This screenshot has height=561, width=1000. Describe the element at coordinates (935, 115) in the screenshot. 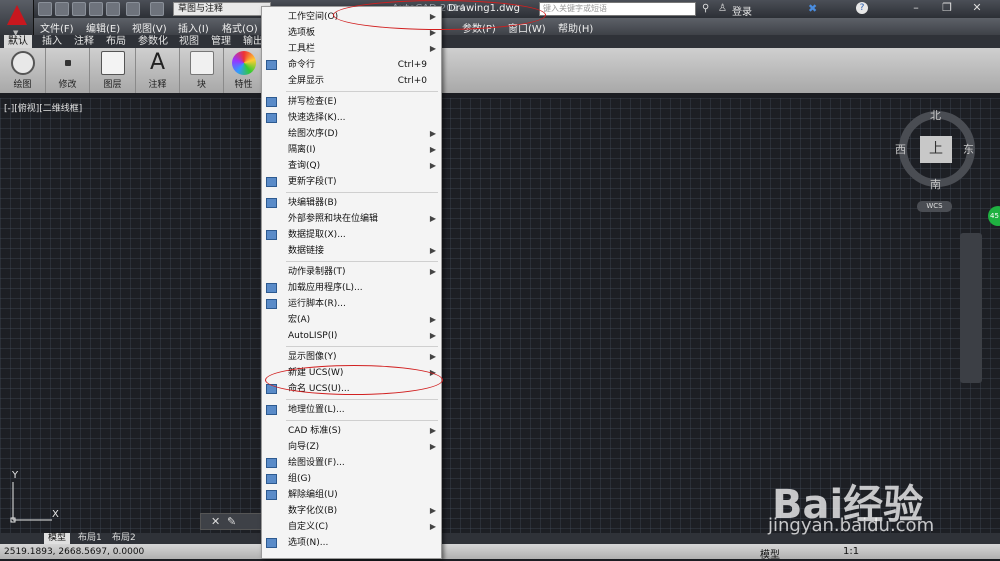

I see `compass-north: 北` at that location.